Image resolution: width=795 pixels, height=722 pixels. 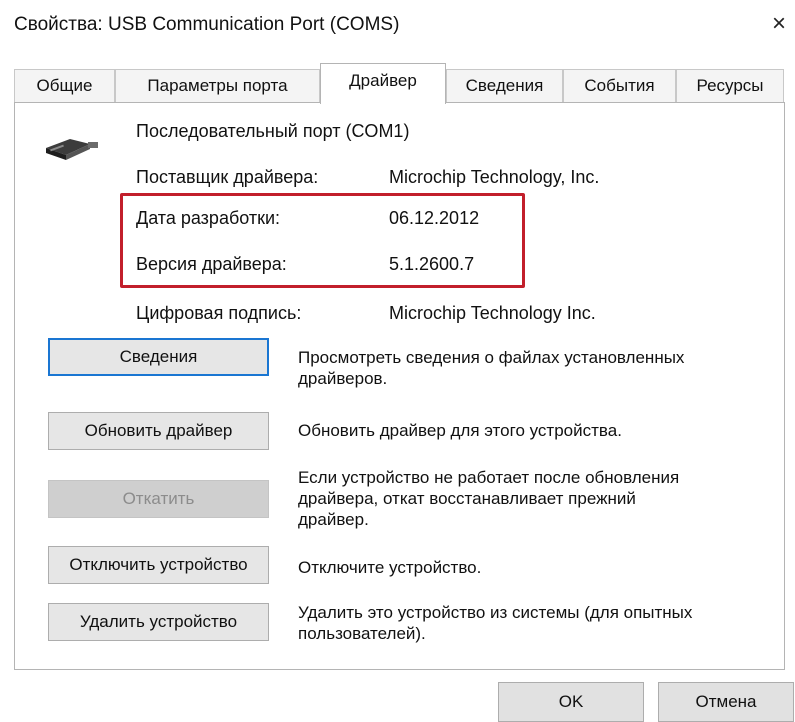 What do you see at coordinates (492, 313) in the screenshot?
I see `digital-signer-value: Microchip Technology Inc.` at bounding box center [492, 313].